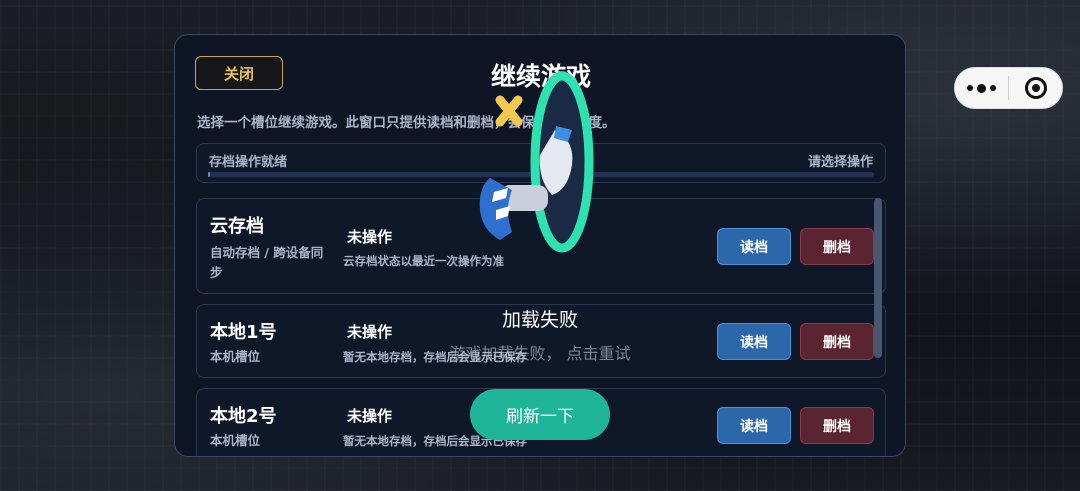  I want to click on slot-name: 本地1号, so click(243, 332).